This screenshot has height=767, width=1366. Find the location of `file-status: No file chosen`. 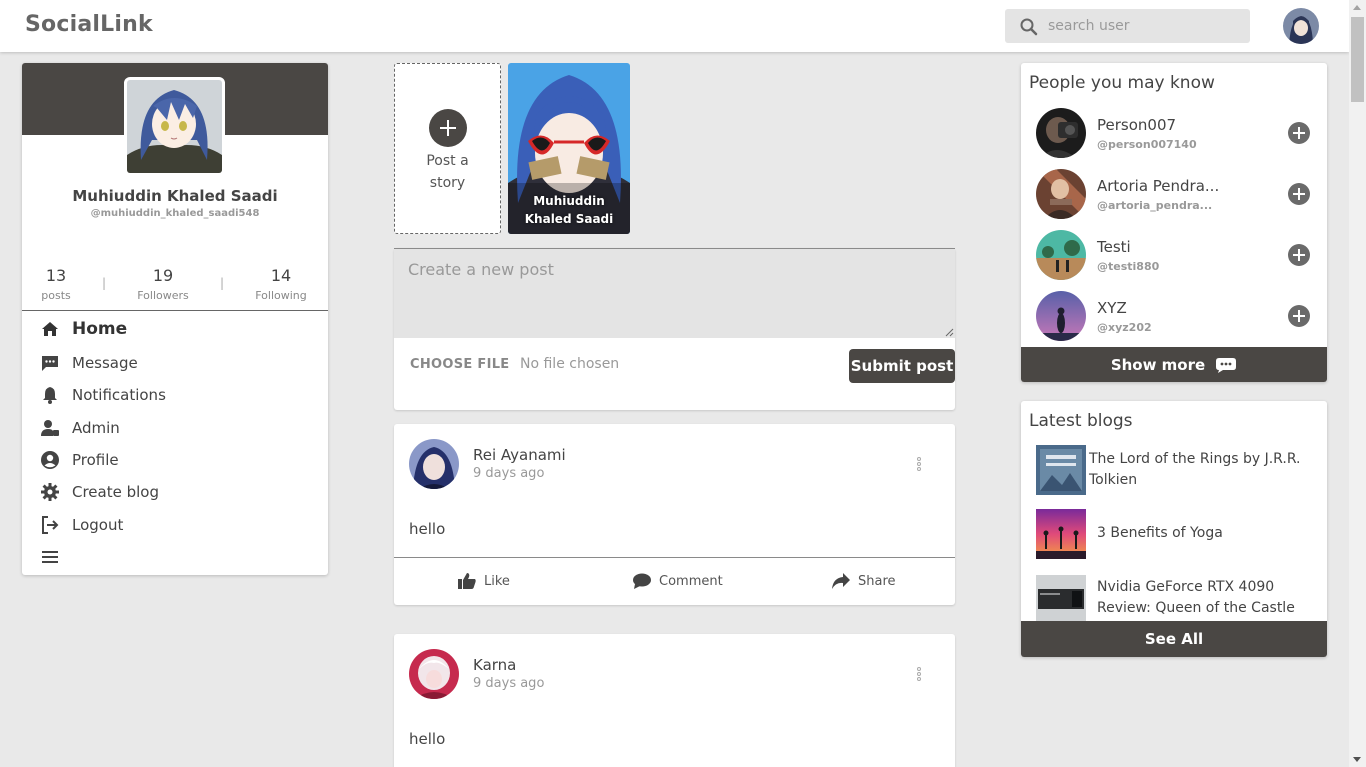

file-status: No file chosen is located at coordinates (570, 364).